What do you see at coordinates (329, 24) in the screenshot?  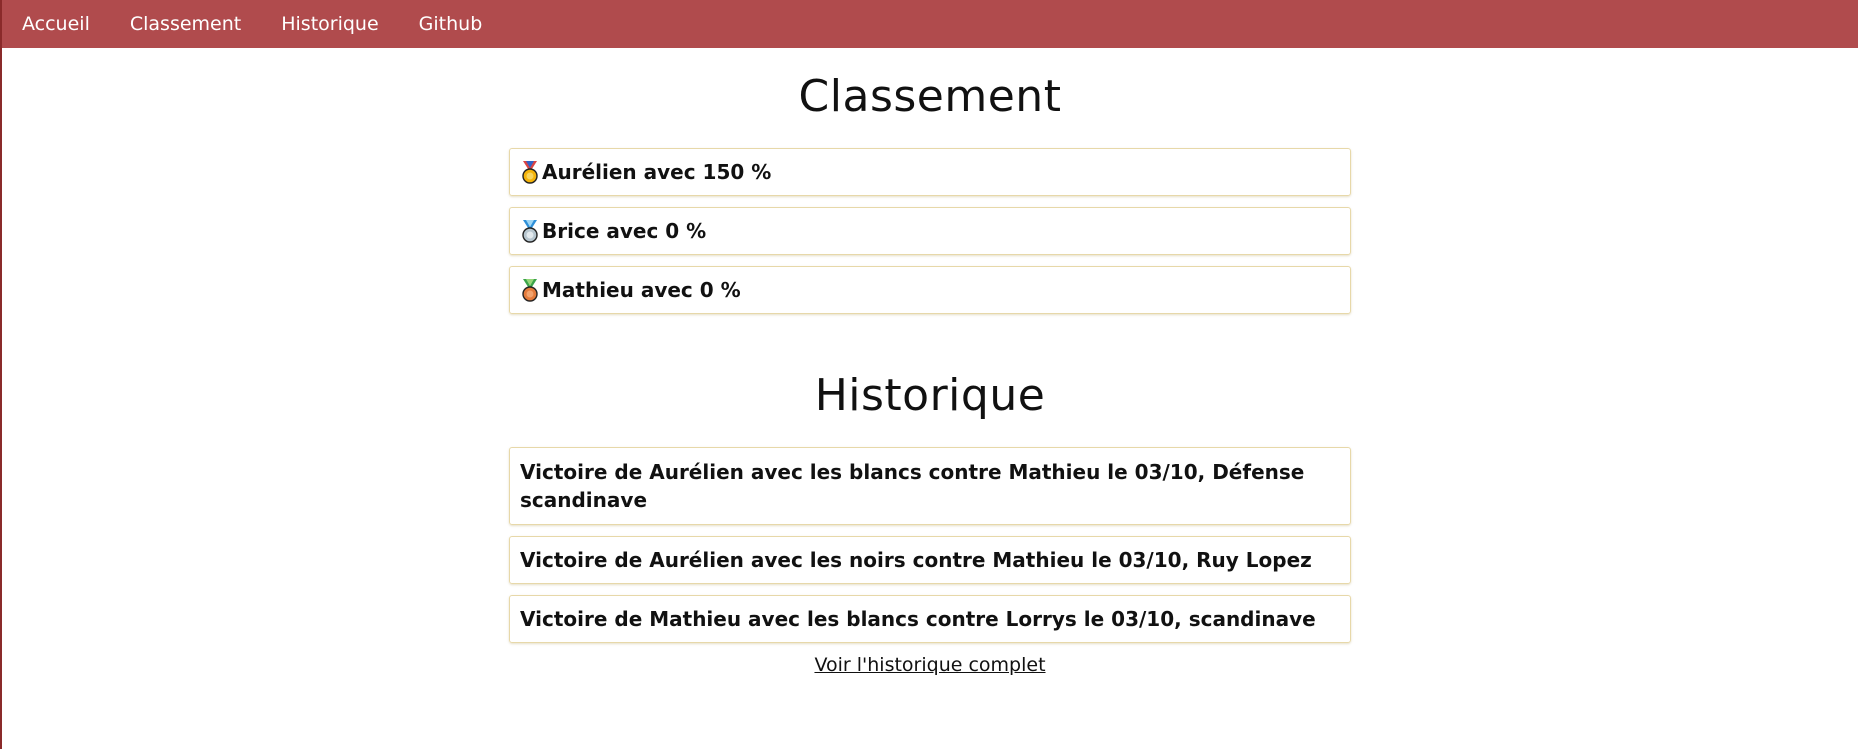 I see `nav-historique: Historique` at bounding box center [329, 24].